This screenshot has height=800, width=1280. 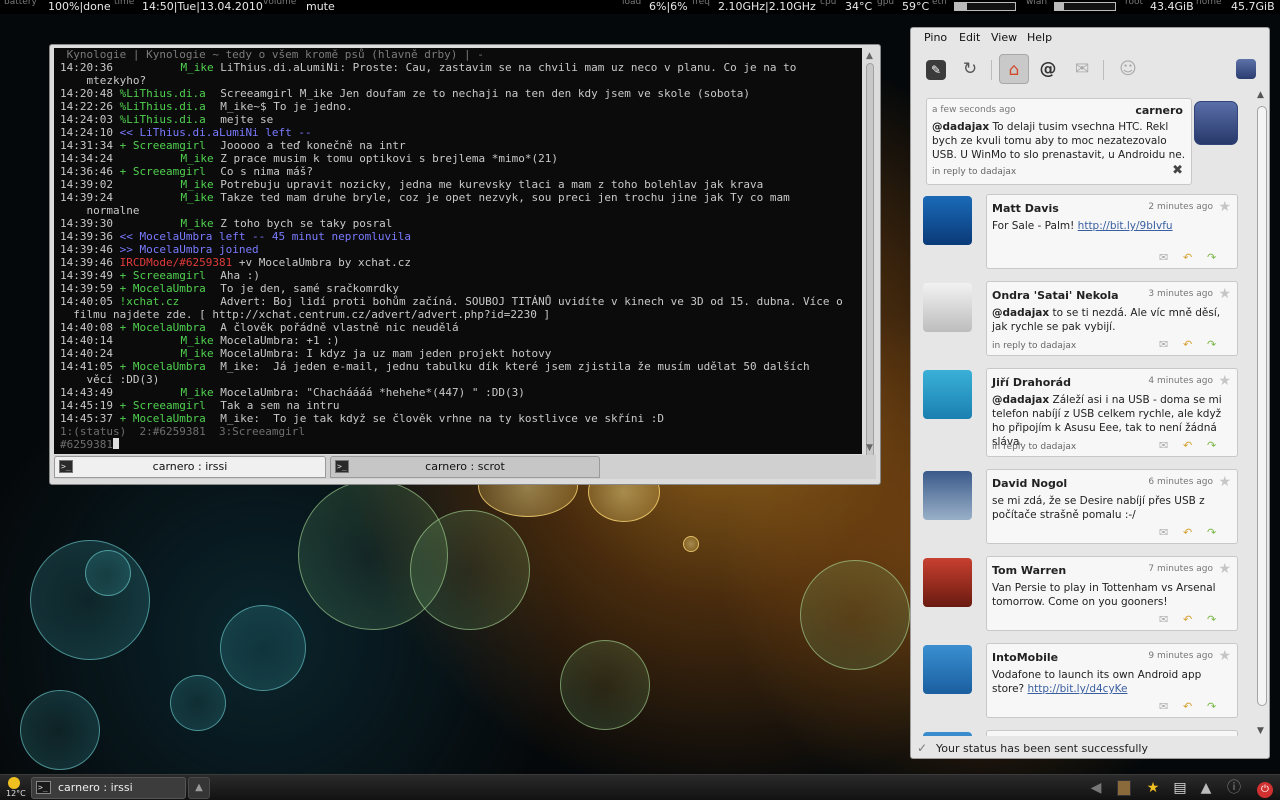 What do you see at coordinates (969, 37) in the screenshot?
I see `menu-edit: Edit` at bounding box center [969, 37].